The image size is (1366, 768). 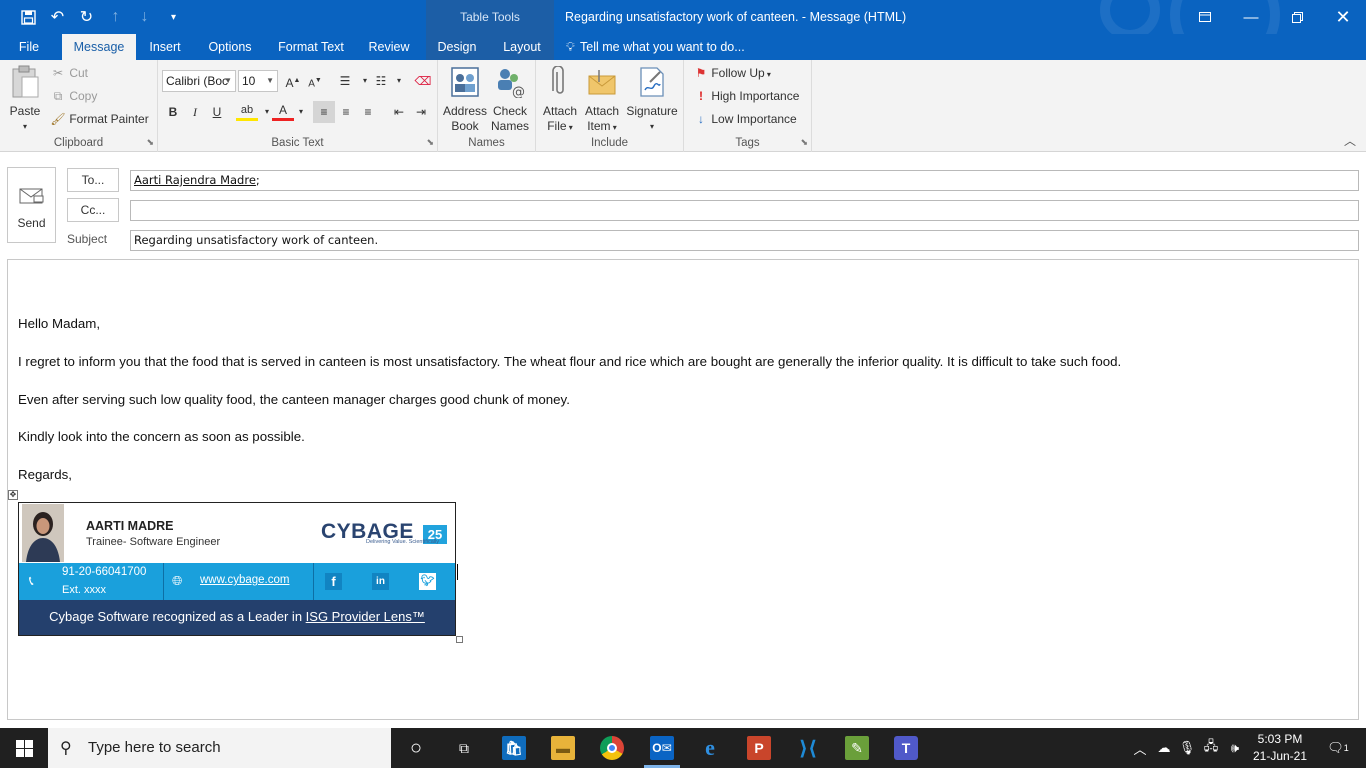 I want to click on outlook-icon: O✉, so click(x=662, y=748).